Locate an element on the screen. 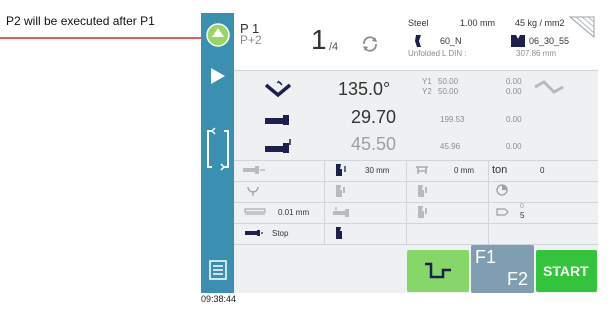 The height and width of the screenshot is (316, 611). list-button is located at coordinates (217, 270).